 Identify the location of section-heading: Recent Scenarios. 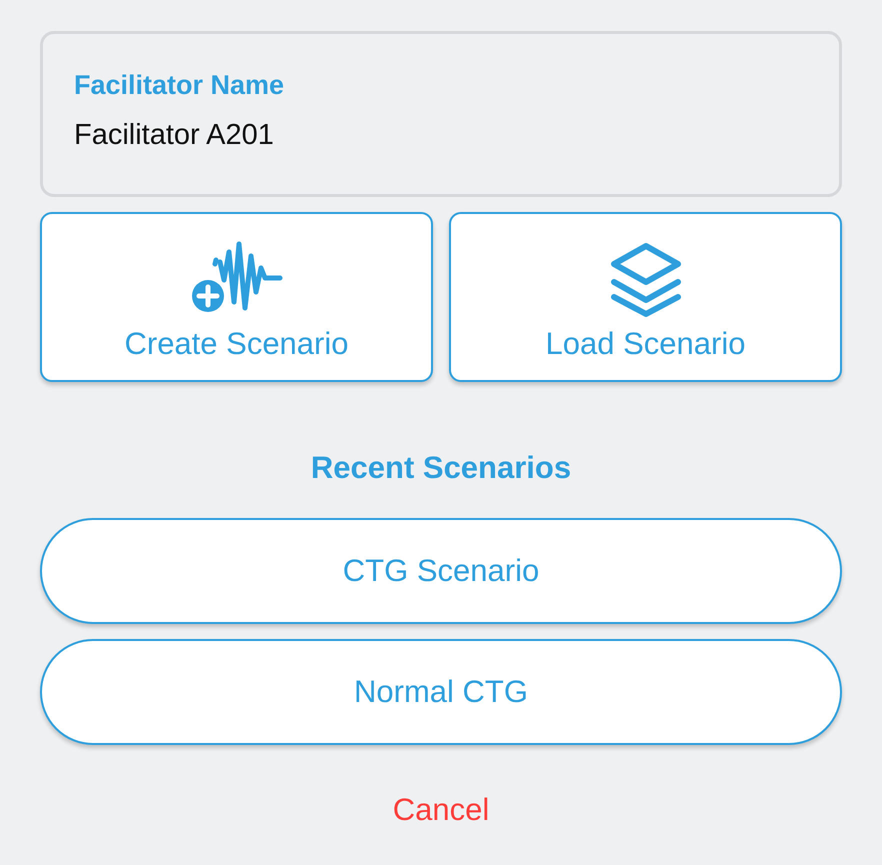
(441, 468).